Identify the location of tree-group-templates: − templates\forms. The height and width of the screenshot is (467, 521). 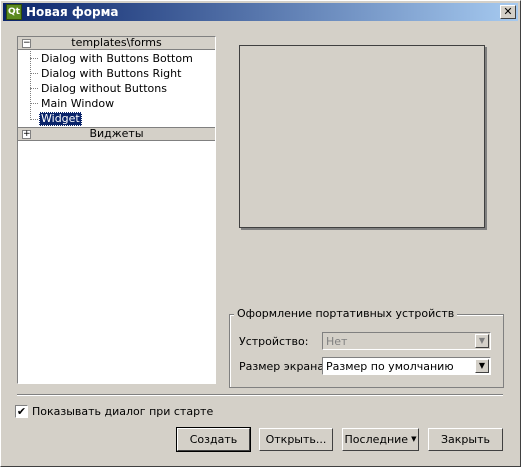
(116, 43).